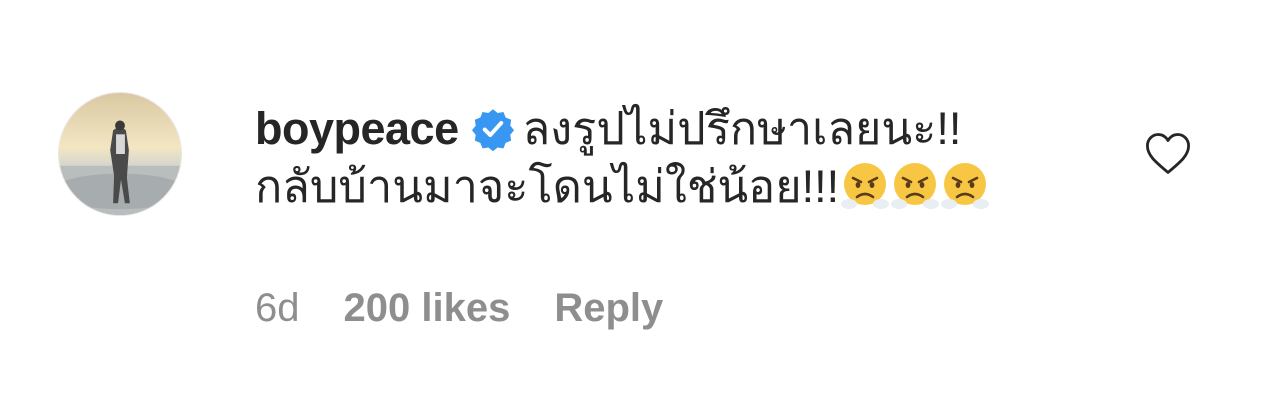 Image resolution: width=1280 pixels, height=400 pixels. I want to click on avatar-photo, so click(120, 154).